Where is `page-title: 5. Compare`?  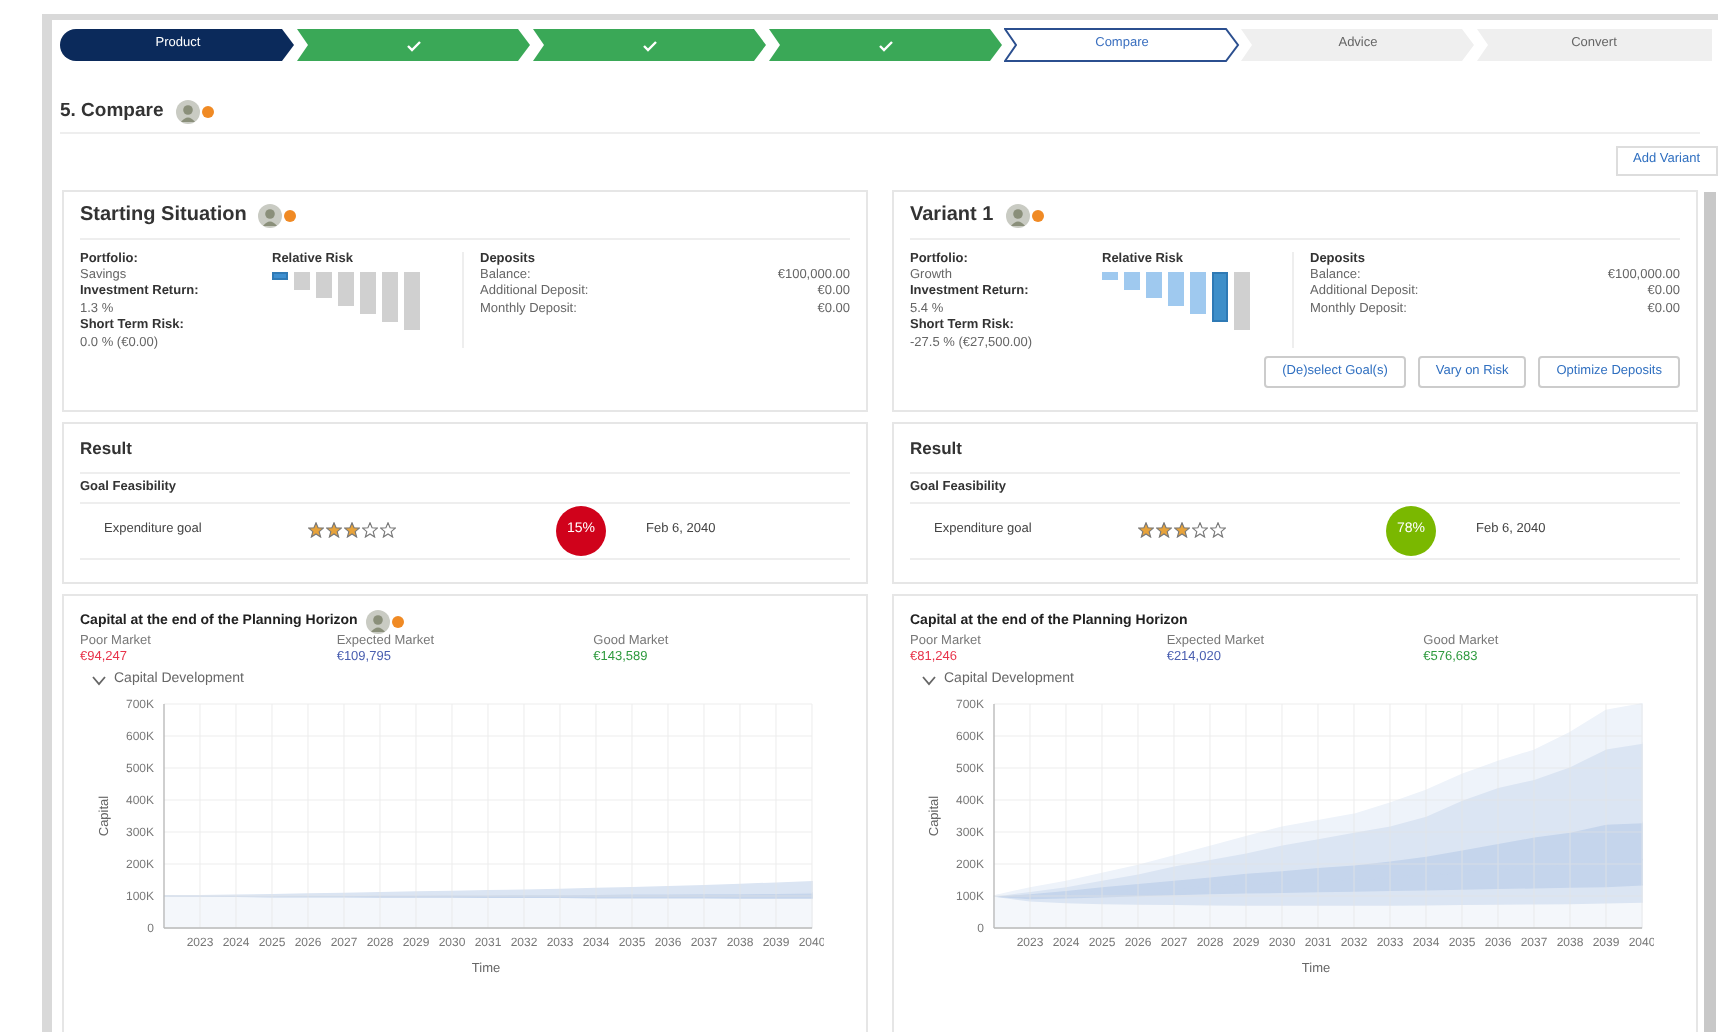 page-title: 5. Compare is located at coordinates (112, 112).